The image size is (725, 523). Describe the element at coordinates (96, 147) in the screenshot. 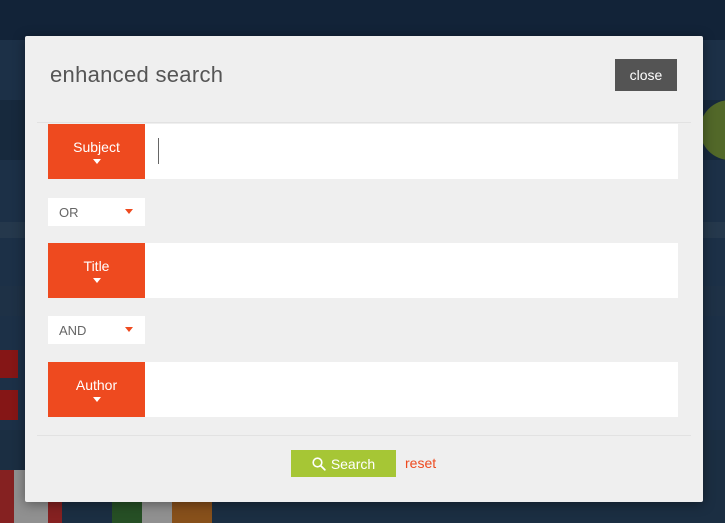

I see `field-selector-label: Subject` at that location.